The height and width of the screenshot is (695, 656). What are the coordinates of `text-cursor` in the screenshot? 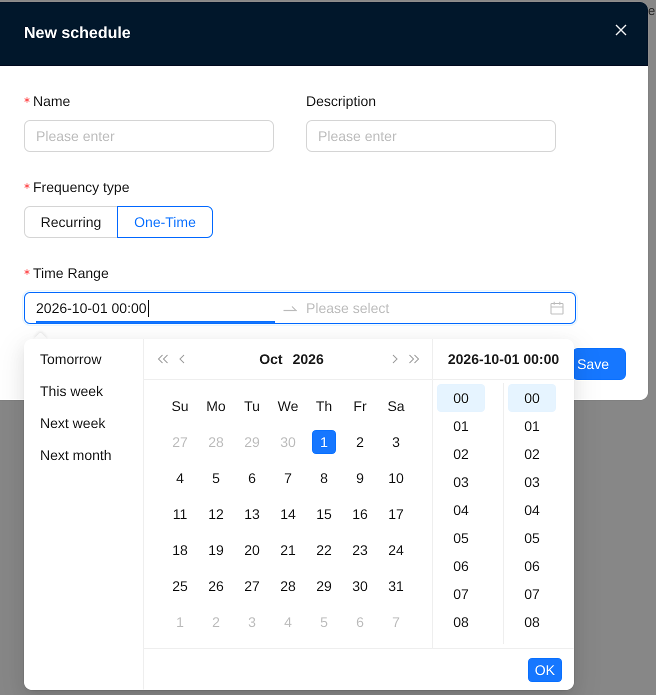 It's located at (148, 308).